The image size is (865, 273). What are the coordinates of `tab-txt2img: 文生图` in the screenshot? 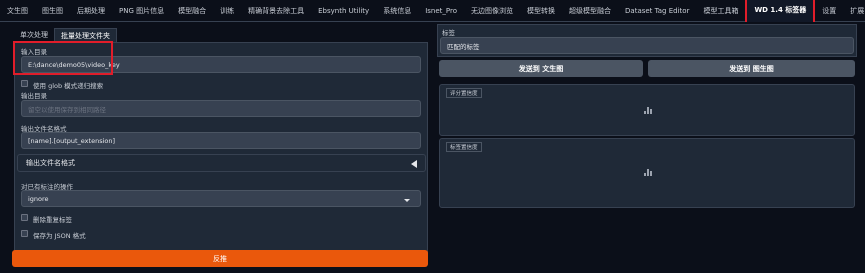 It's located at (17, 11).